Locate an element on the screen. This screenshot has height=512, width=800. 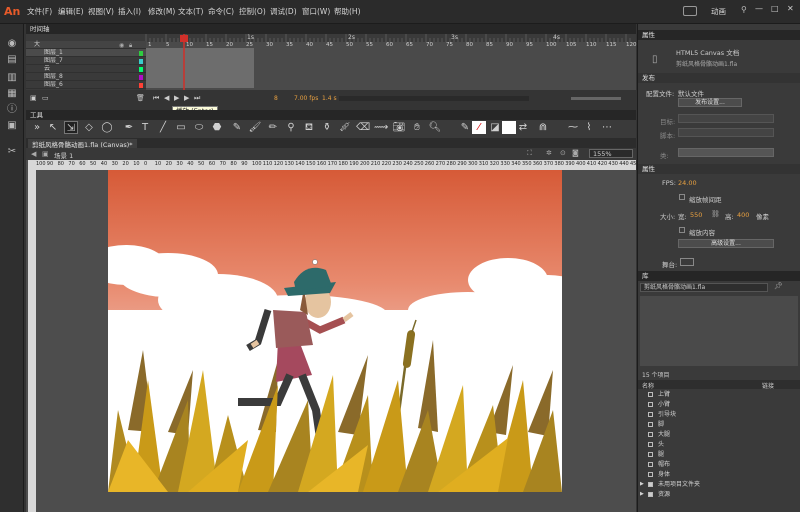
layers-icon: ▤ is located at coordinates (12, 60).